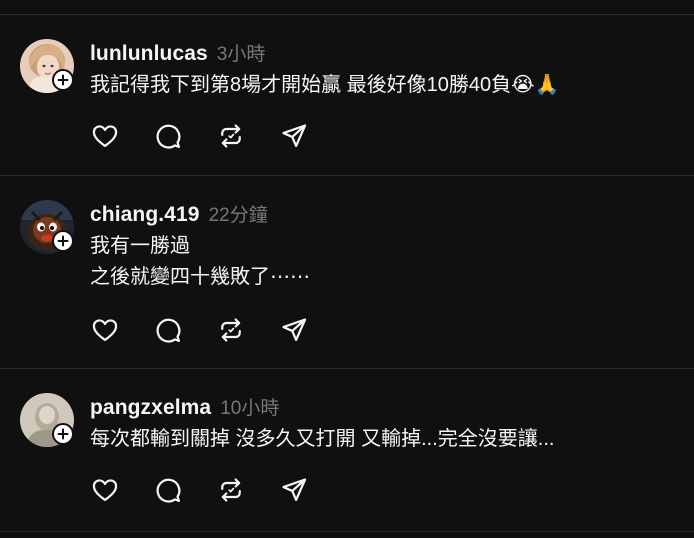  What do you see at coordinates (150, 408) in the screenshot?
I see `username: pangzxelma` at bounding box center [150, 408].